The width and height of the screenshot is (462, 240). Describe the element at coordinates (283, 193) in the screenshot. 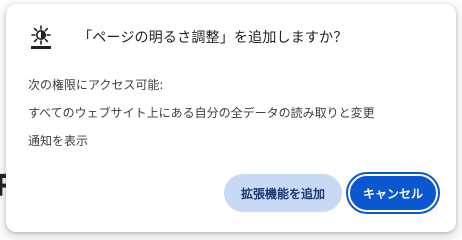

I see `add-extension-button: 拡張機能を追加` at that location.